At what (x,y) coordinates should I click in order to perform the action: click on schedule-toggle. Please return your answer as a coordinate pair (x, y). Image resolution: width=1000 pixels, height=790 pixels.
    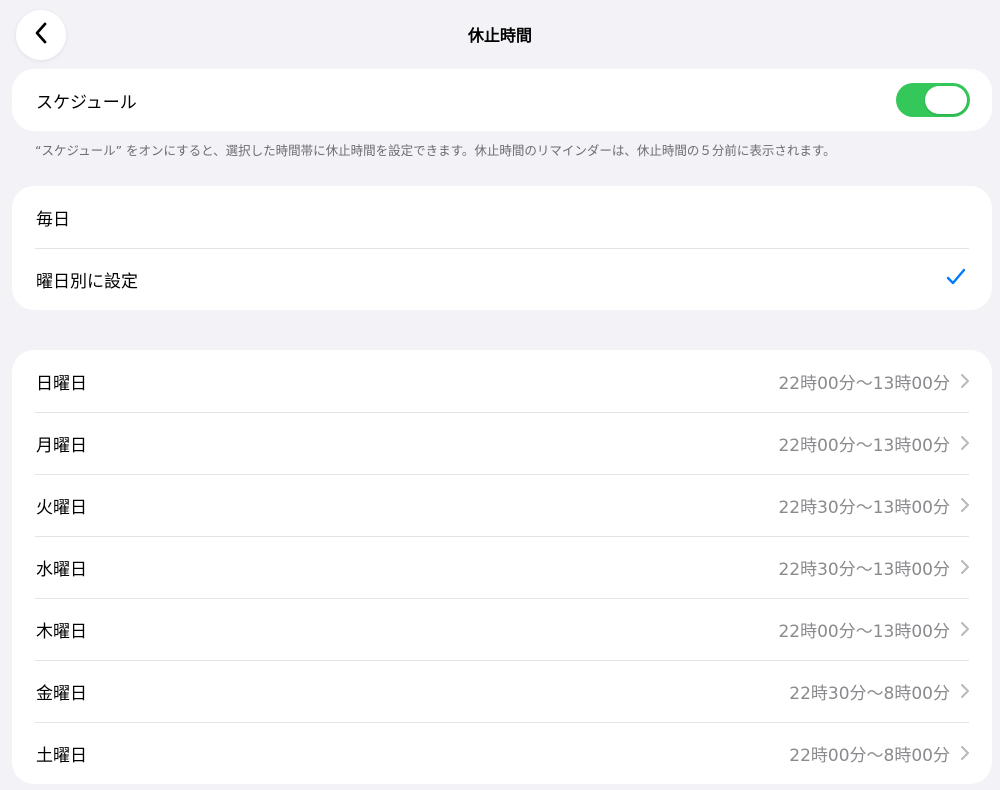
    Looking at the image, I should click on (933, 100).